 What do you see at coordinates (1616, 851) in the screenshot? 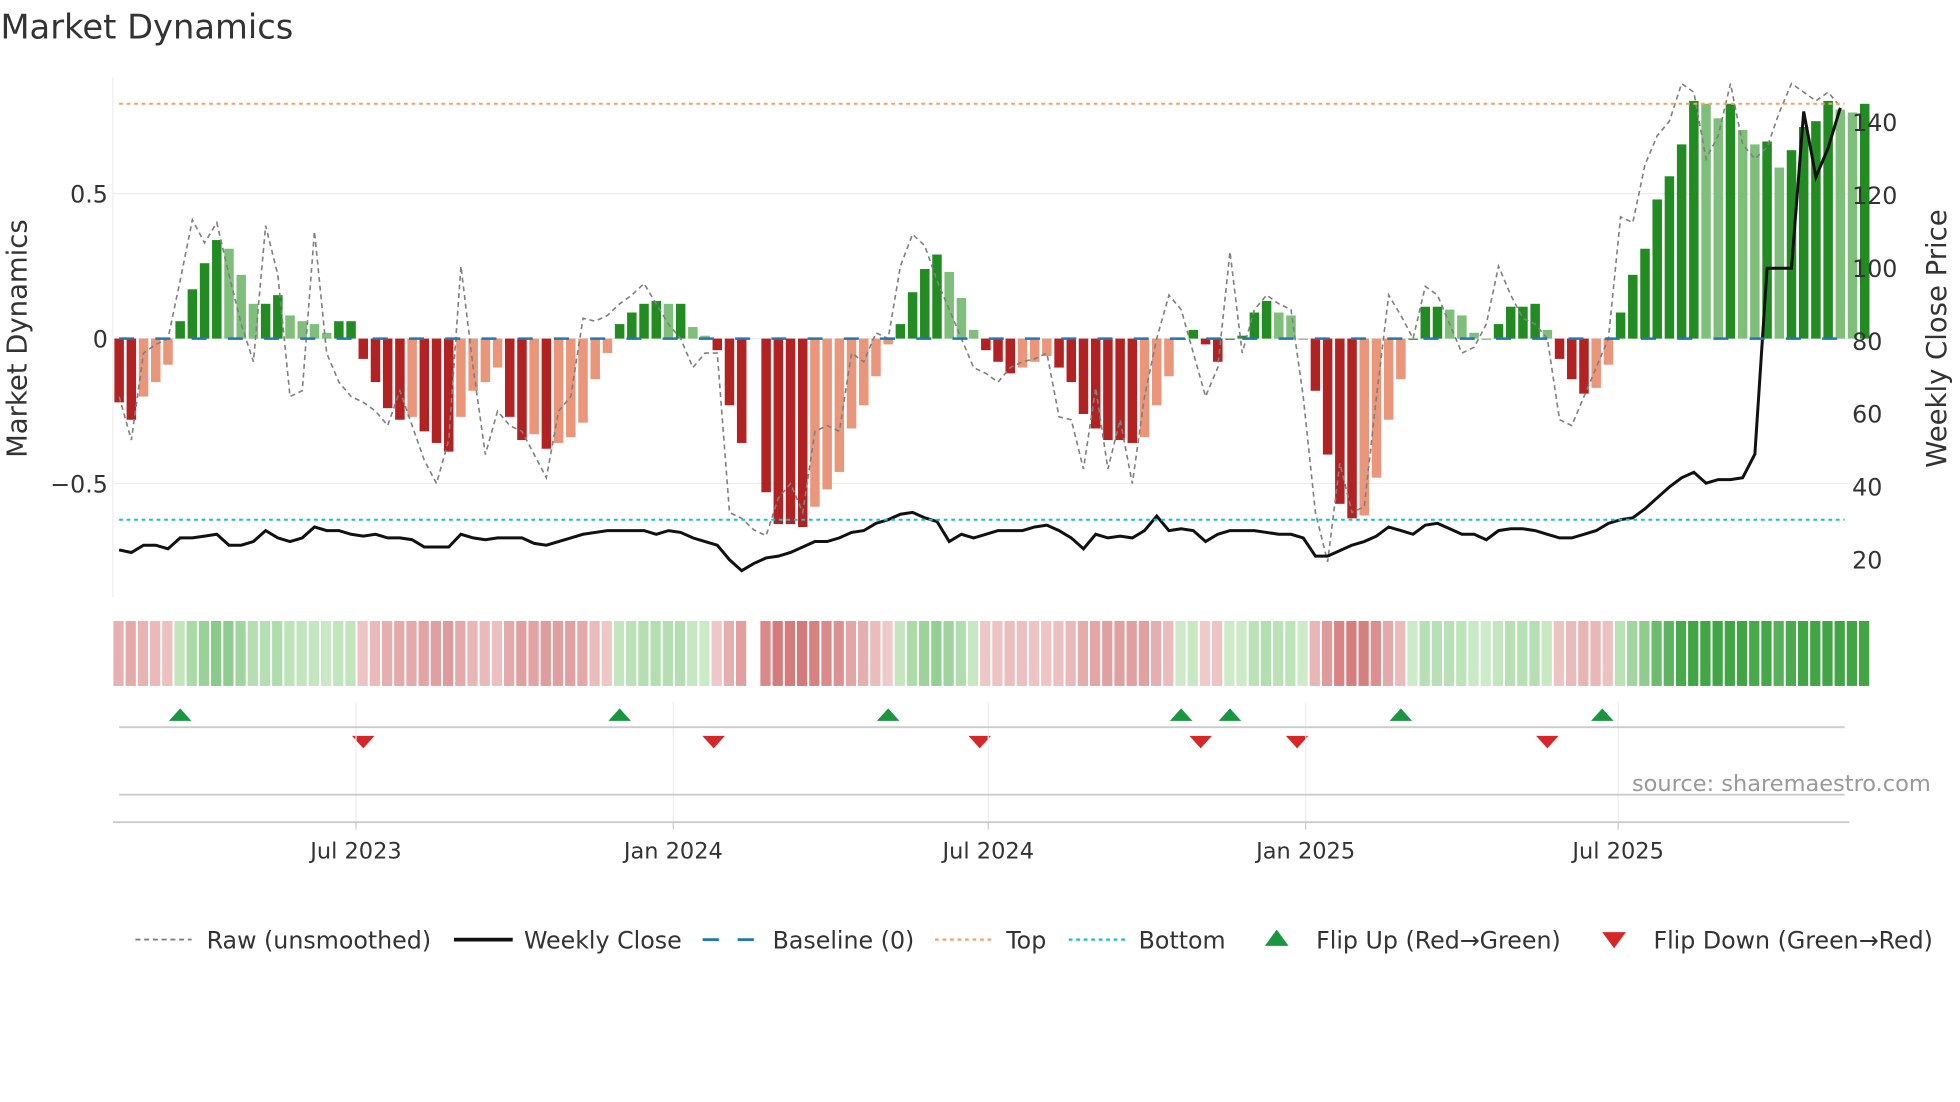
I see `x-tick-label: Jul 2025` at bounding box center [1616, 851].